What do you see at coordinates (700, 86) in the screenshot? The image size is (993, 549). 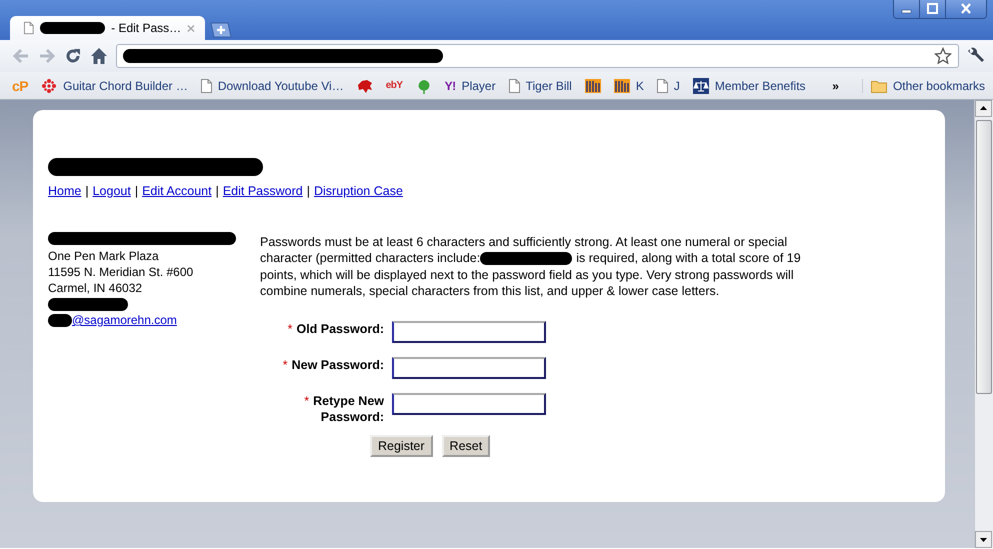 I see `scales-icon` at bounding box center [700, 86].